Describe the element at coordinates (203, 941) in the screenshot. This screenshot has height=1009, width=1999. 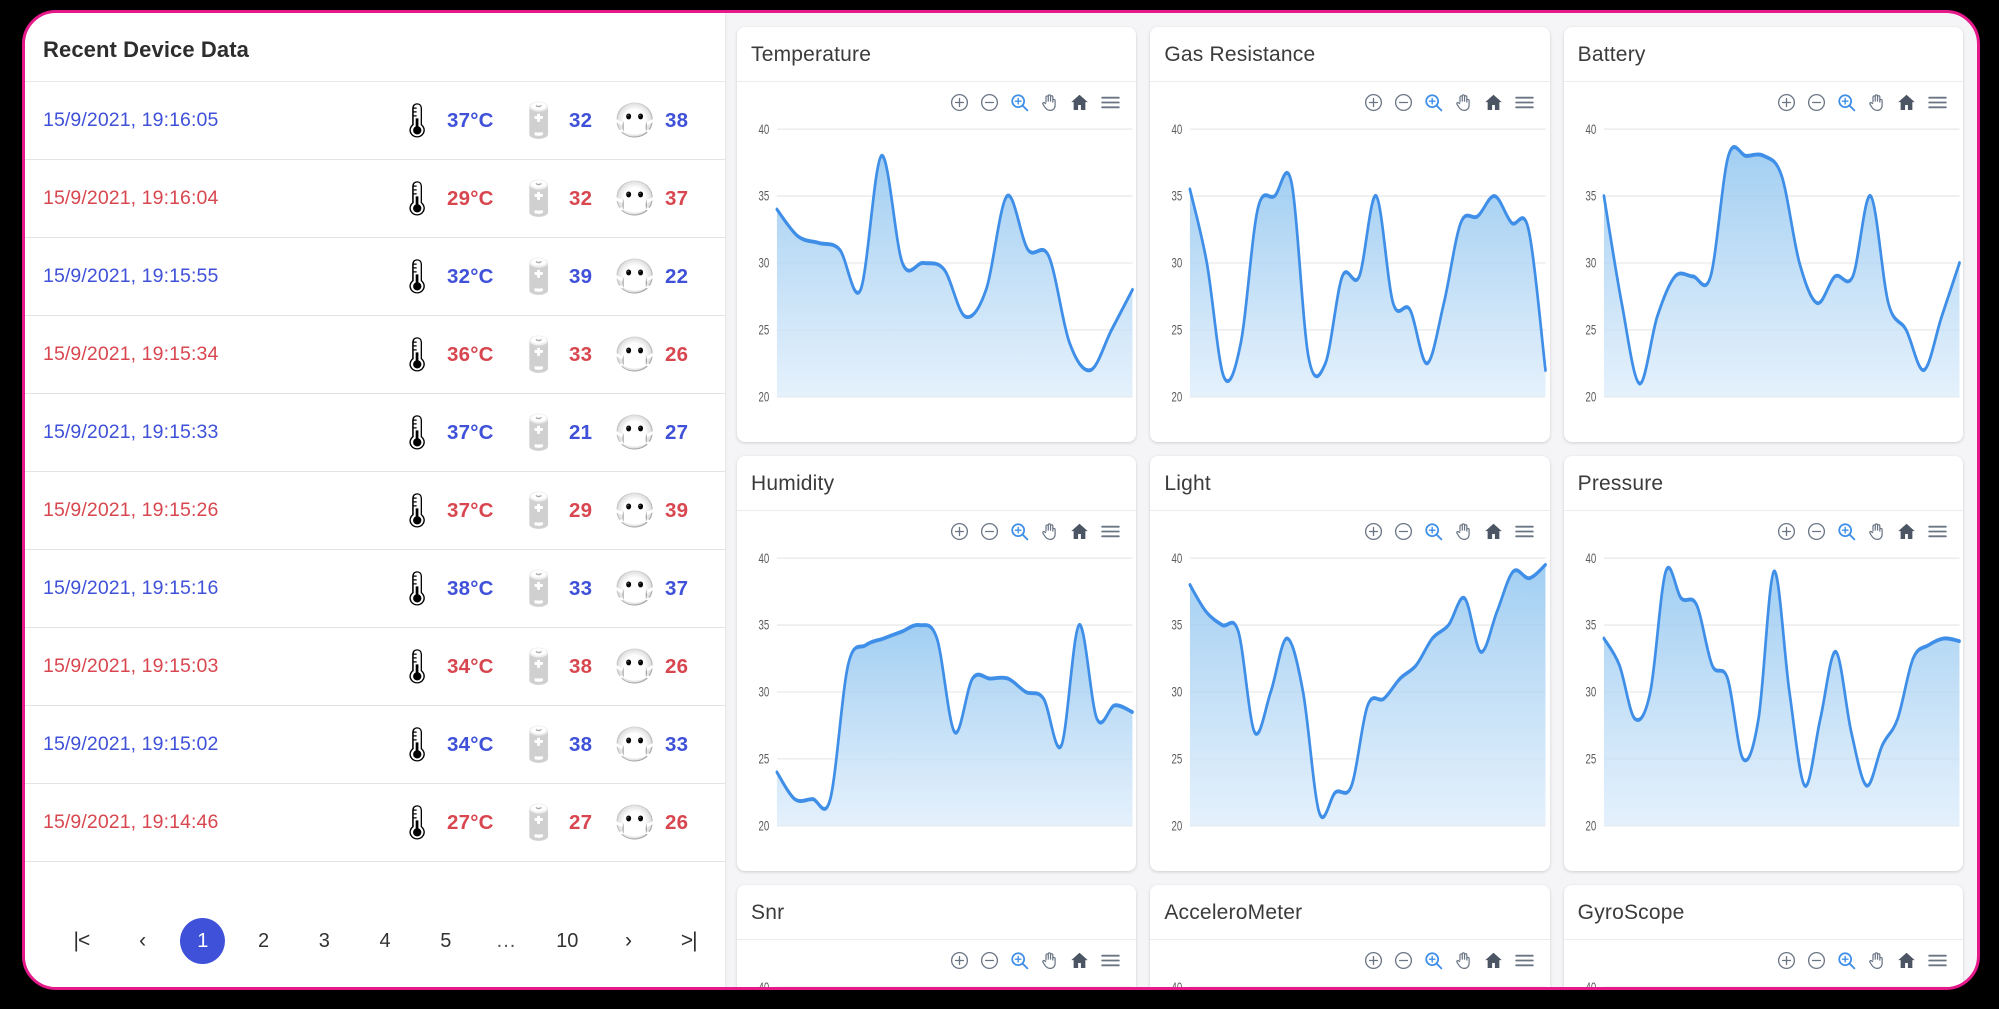
I see `pagination-page-1: 1` at that location.